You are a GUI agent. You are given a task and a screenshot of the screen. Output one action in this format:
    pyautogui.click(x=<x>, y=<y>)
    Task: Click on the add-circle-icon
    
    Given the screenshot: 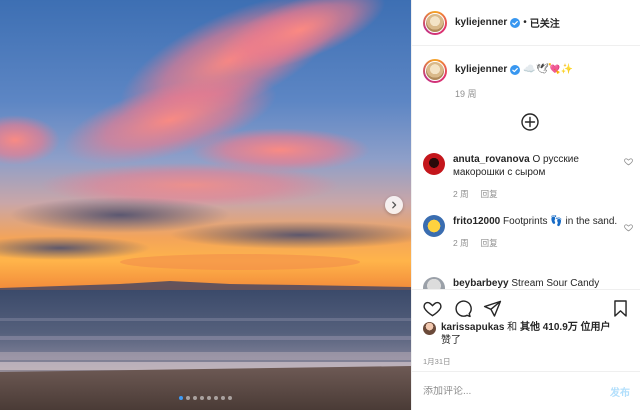 What is the action you would take?
    pyautogui.click(x=530, y=122)
    